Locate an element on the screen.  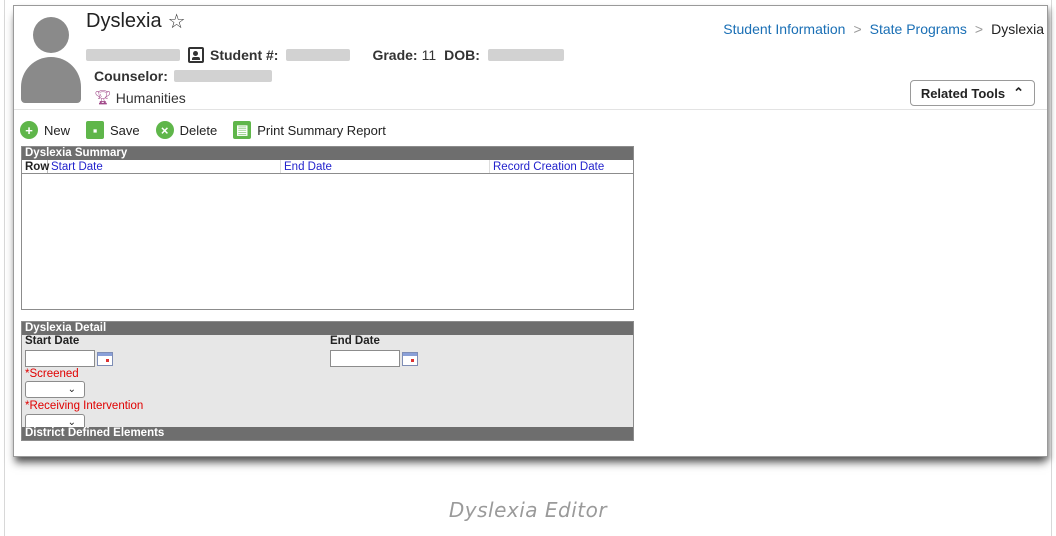
summary-title: Dyslexia Summary is located at coordinates (327, 153).